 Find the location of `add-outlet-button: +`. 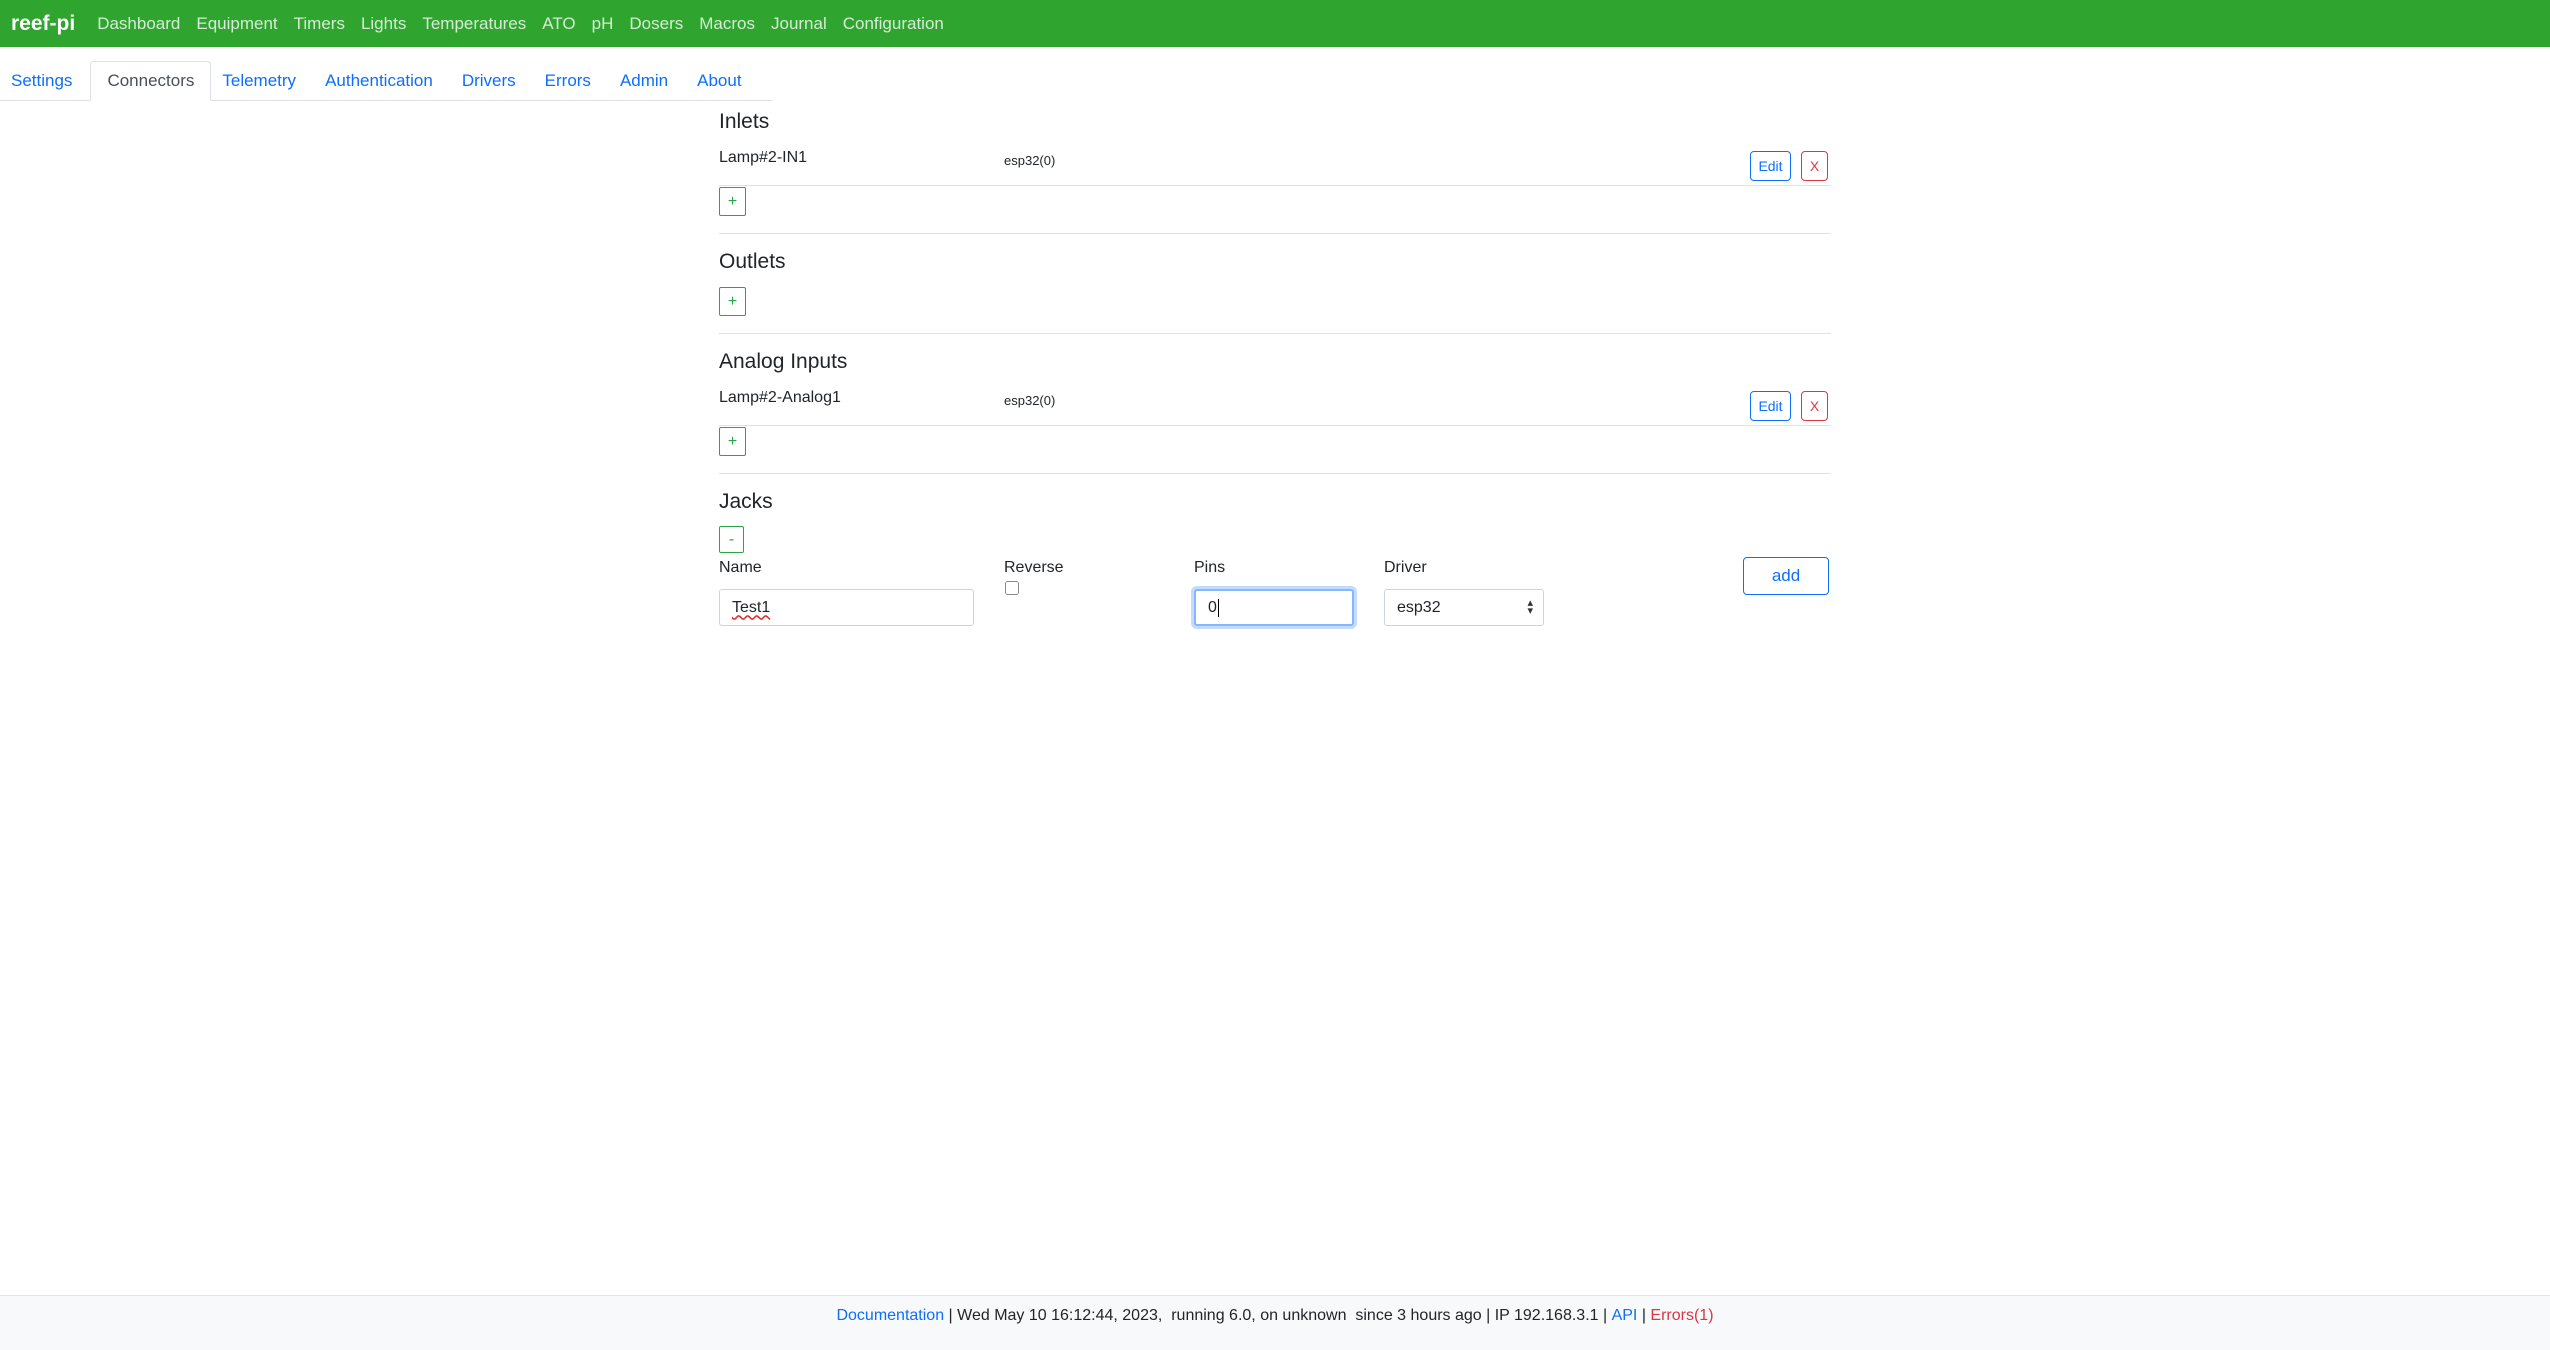

add-outlet-button: + is located at coordinates (732, 301).